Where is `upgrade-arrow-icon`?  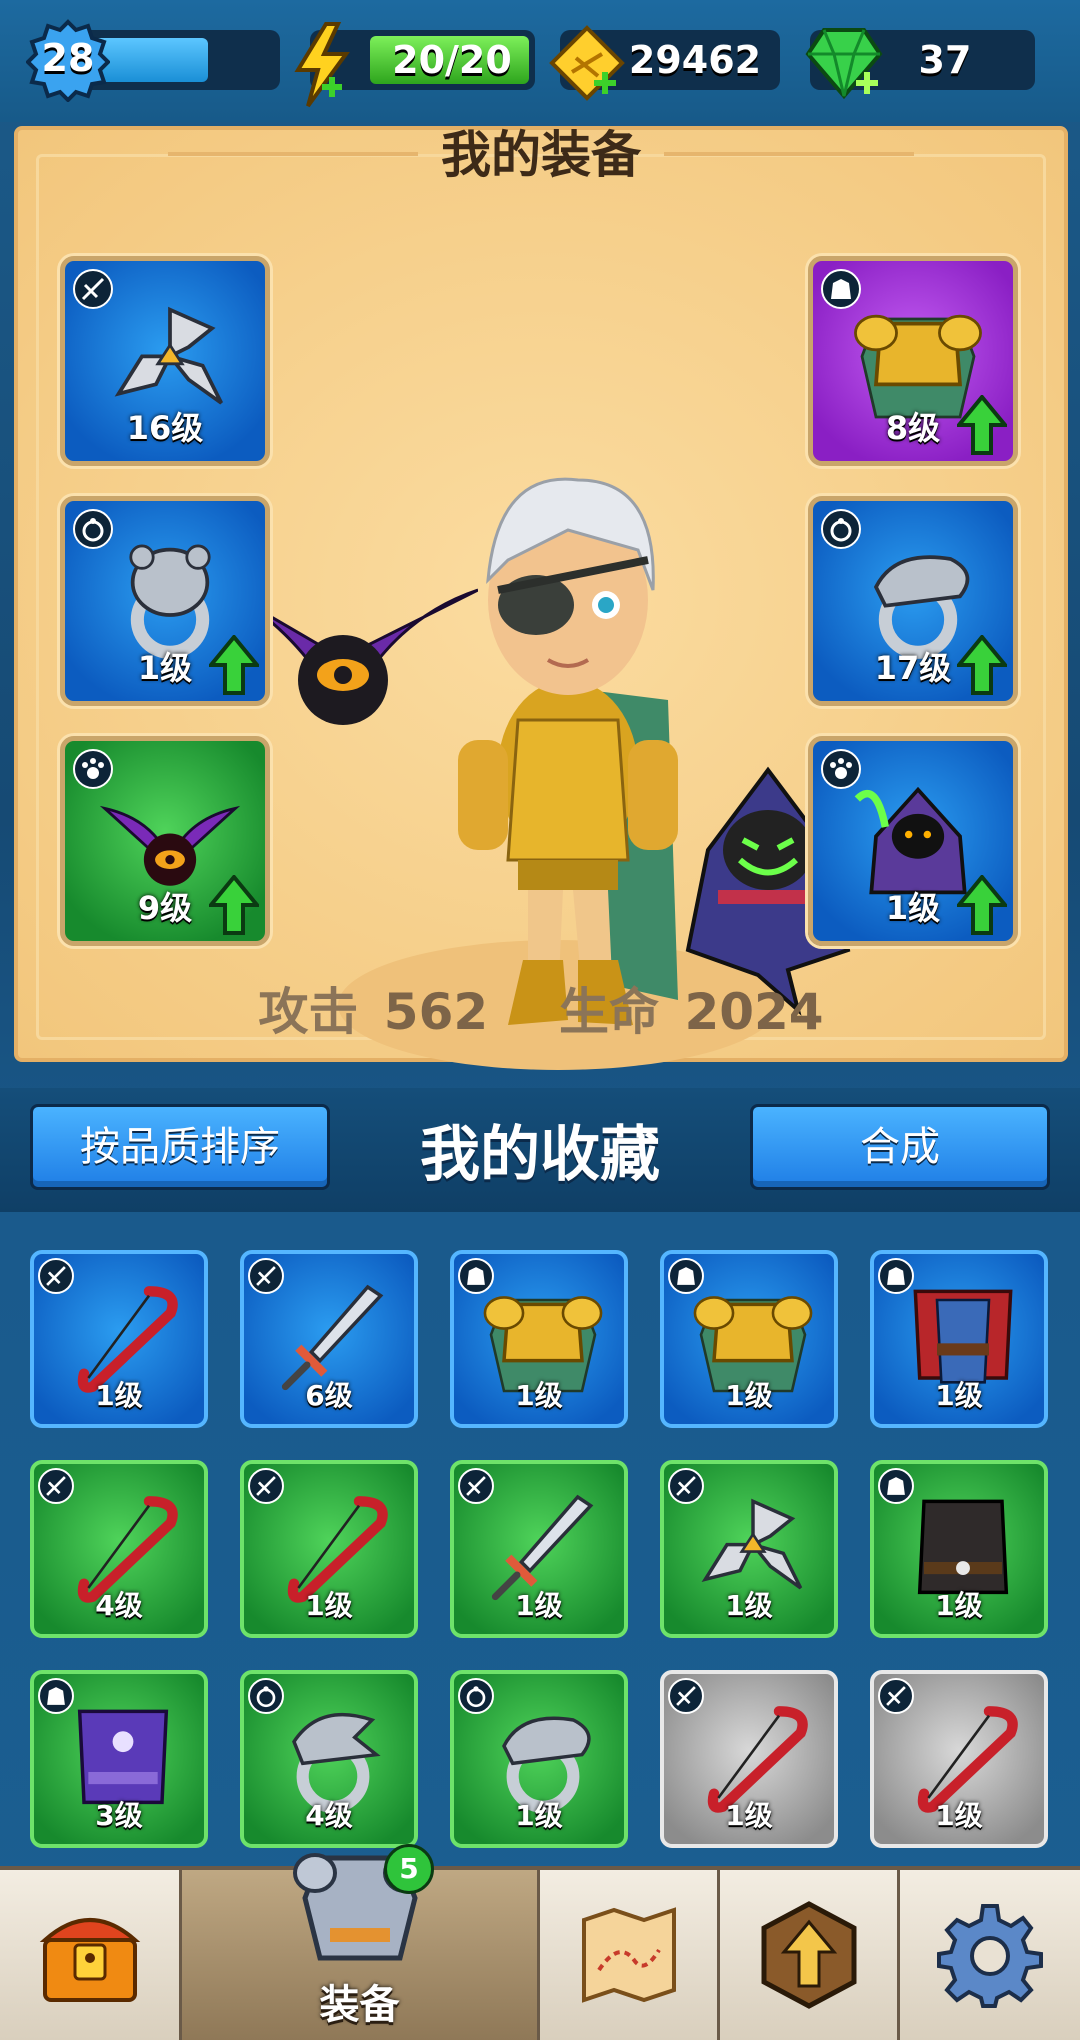 upgrade-arrow-icon is located at coordinates (808, 1955).